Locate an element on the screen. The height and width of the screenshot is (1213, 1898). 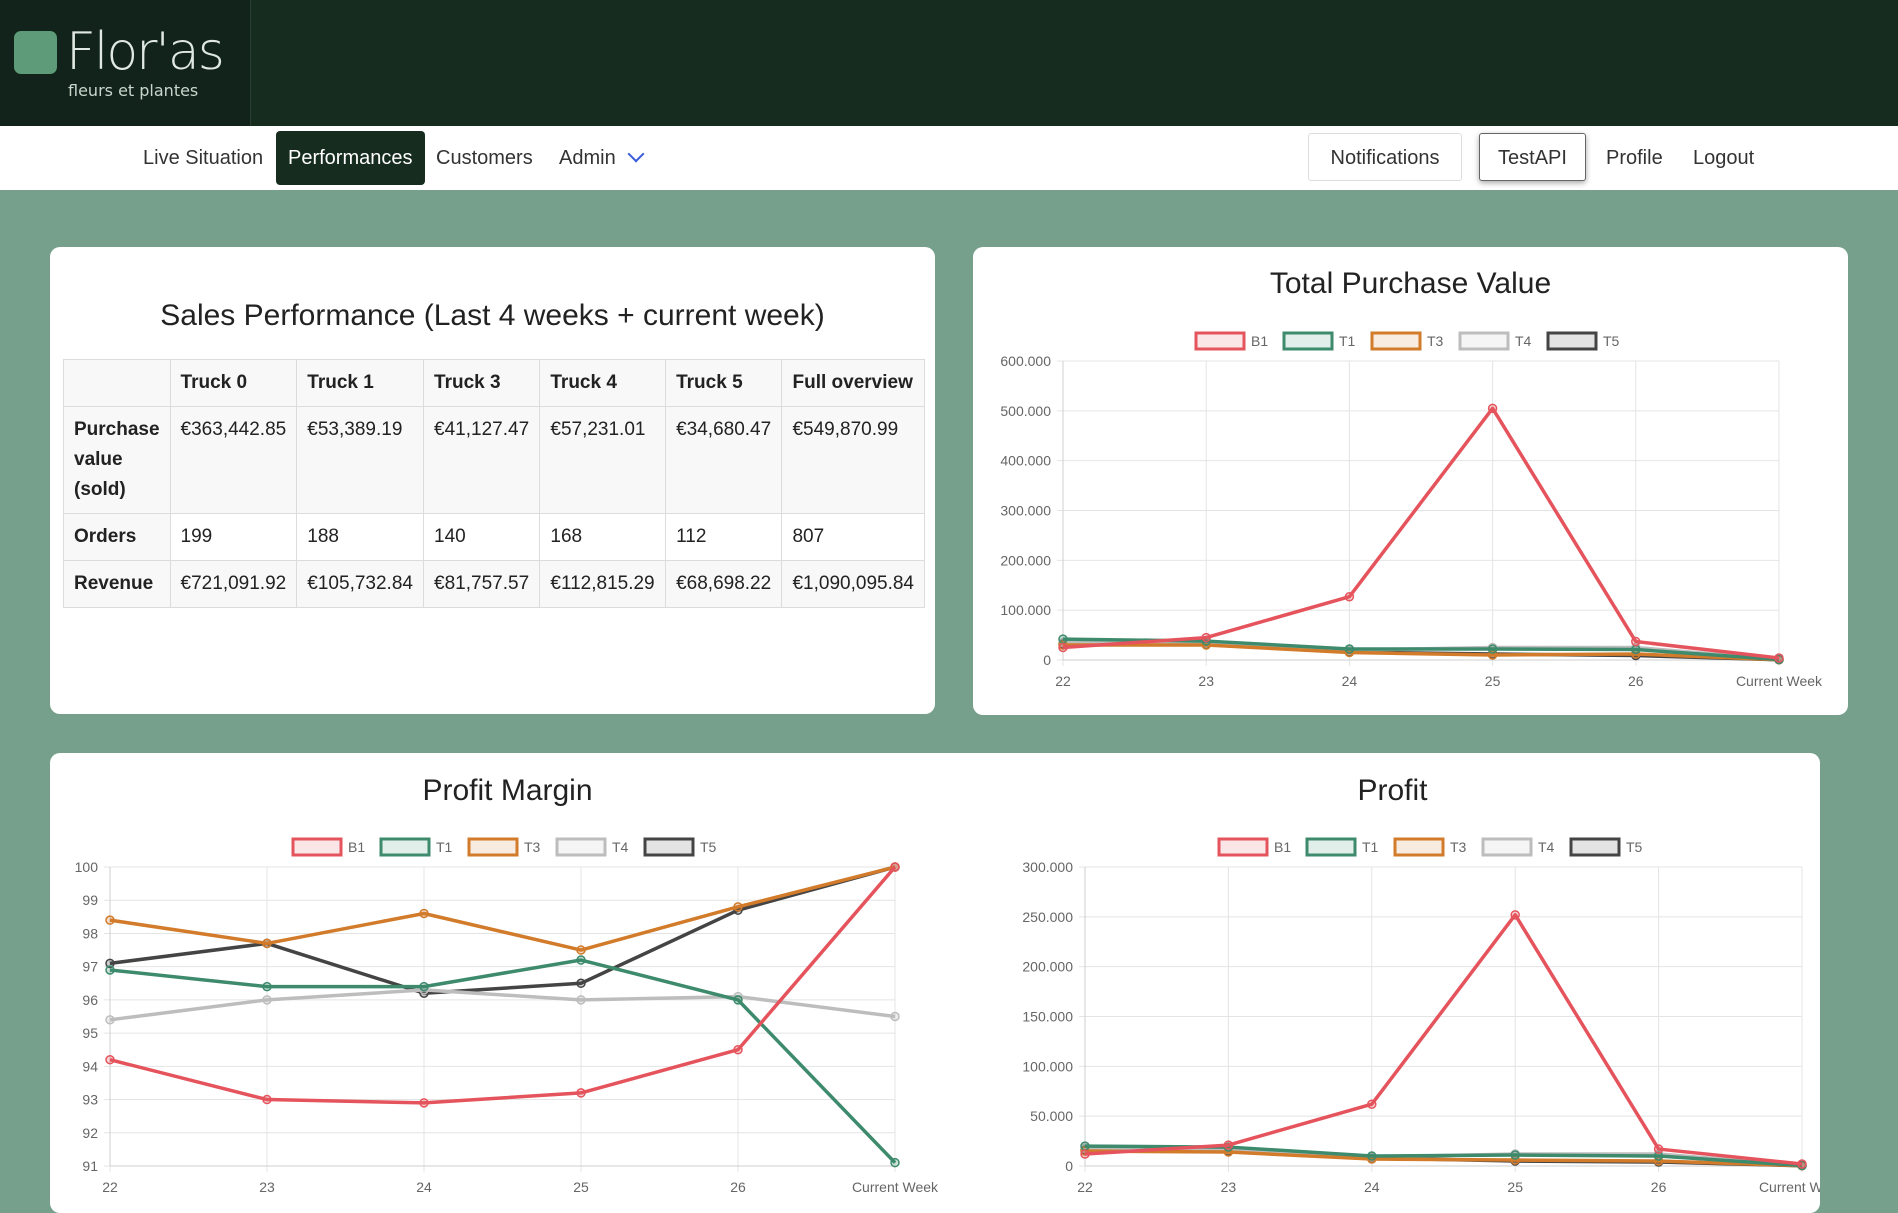
nav-profile: Profile is located at coordinates (1634, 158).